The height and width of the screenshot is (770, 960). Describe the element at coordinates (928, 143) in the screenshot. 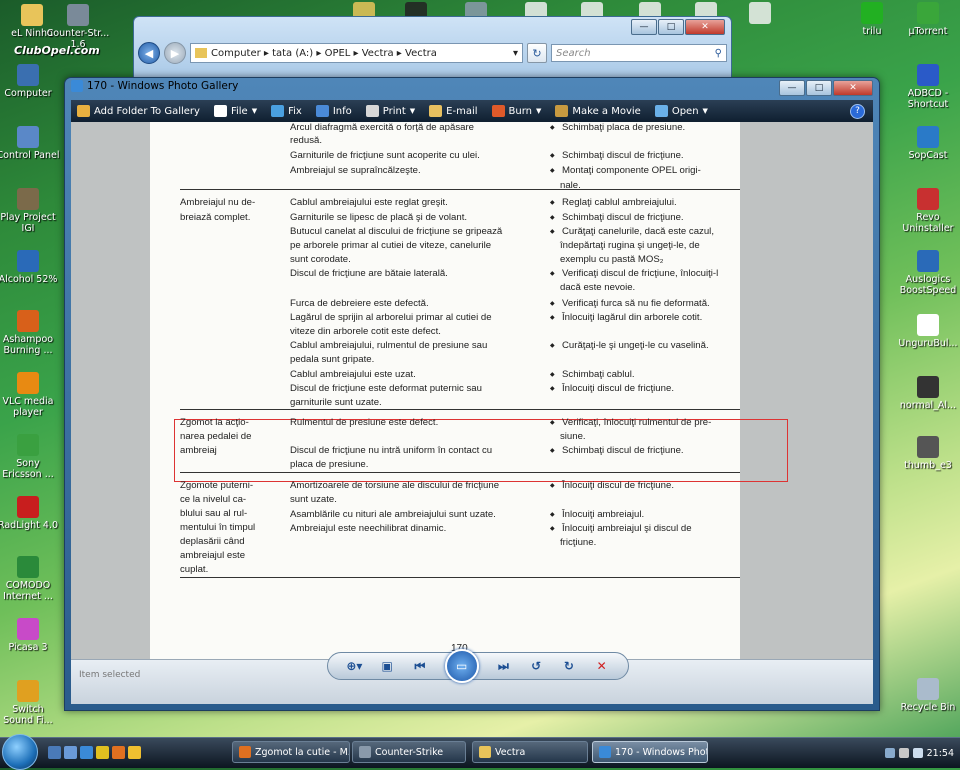

I see `desktop-icon-sopcast: SopCast` at that location.